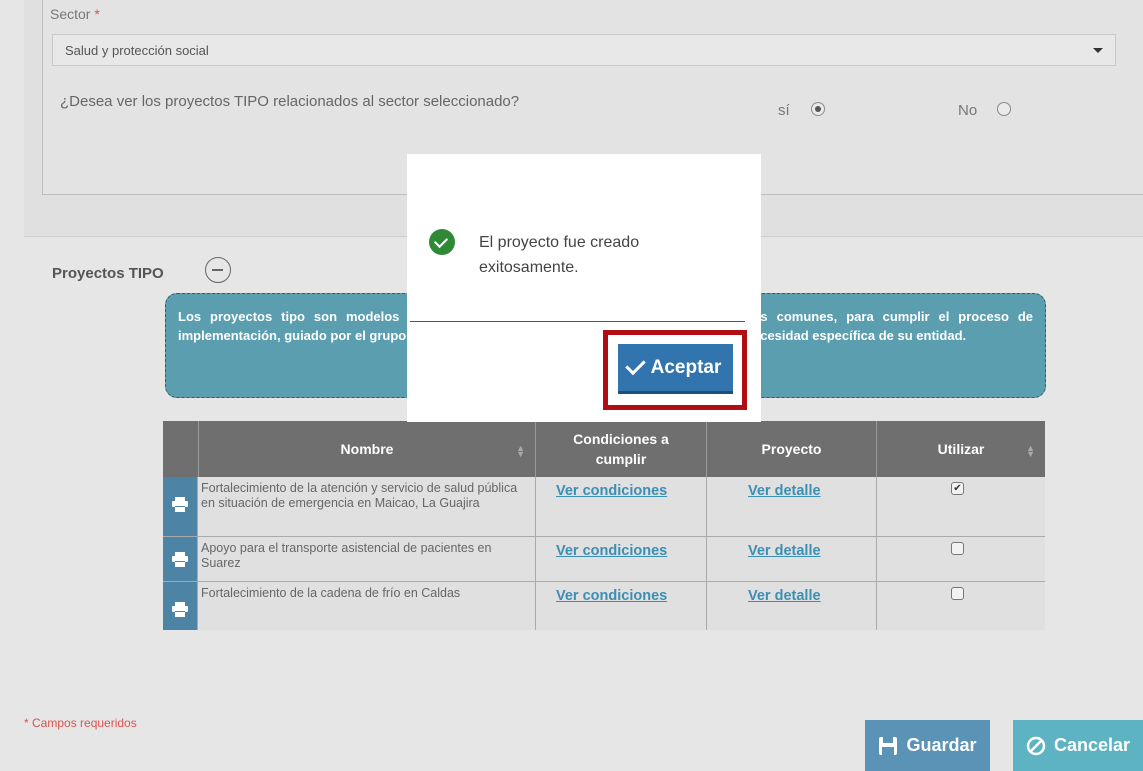 This screenshot has width=1143, height=771. Describe the element at coordinates (442, 242) in the screenshot. I see `success-check-icon` at that location.